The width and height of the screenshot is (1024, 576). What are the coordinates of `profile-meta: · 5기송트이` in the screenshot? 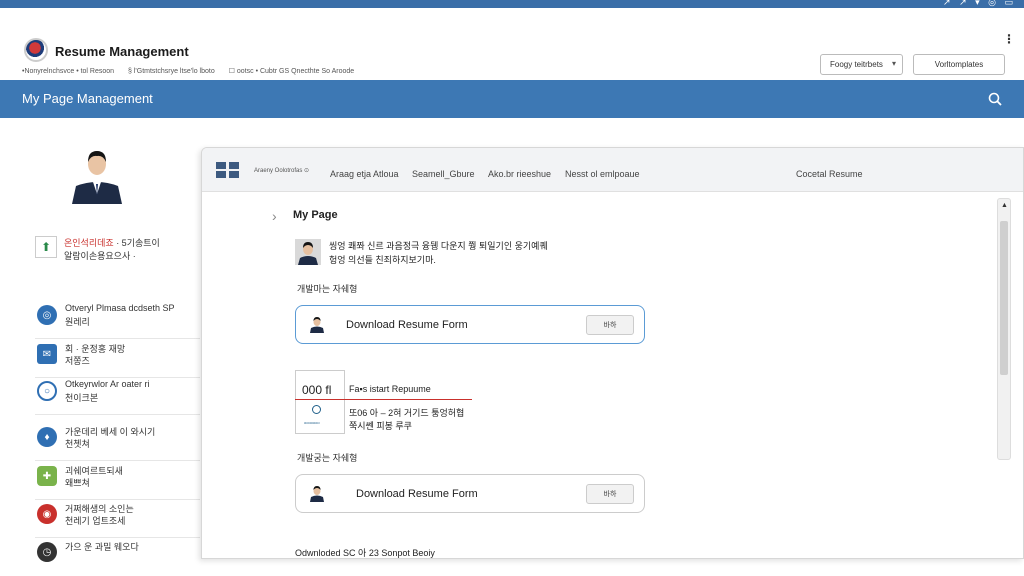 It's located at (136, 243).